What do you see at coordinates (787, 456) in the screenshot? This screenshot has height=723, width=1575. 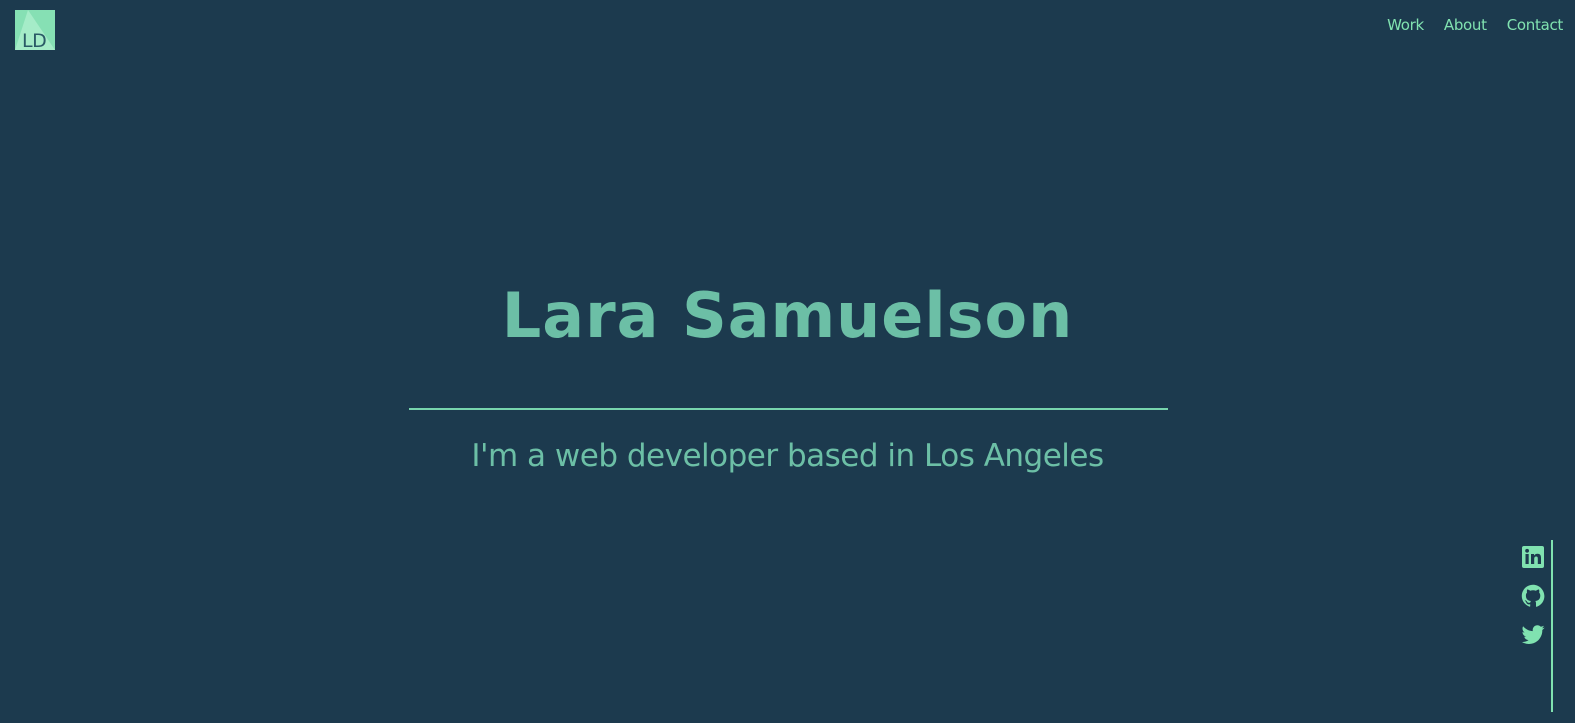 I see `hero-subtitle: I'm a web developer based in Los Angeles` at bounding box center [787, 456].